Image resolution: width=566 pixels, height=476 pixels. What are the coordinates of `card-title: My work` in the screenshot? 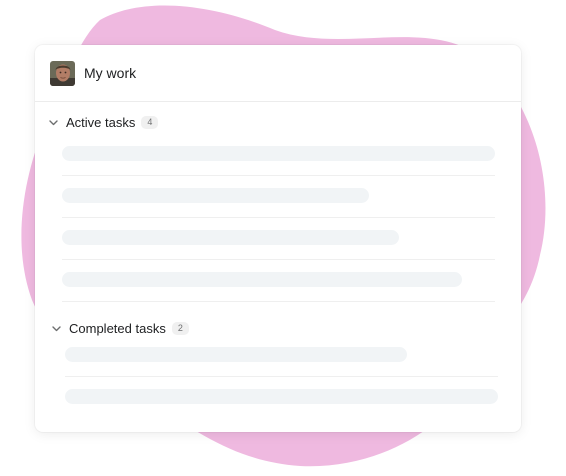 It's located at (110, 73).